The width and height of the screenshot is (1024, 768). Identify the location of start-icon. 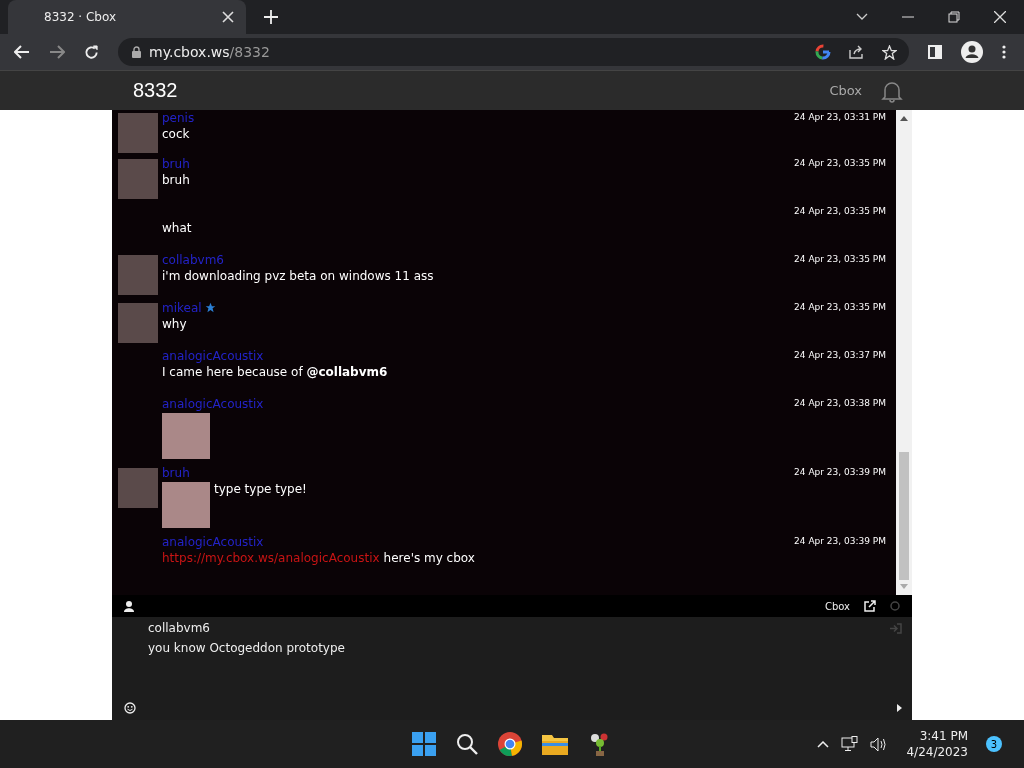
(424, 744).